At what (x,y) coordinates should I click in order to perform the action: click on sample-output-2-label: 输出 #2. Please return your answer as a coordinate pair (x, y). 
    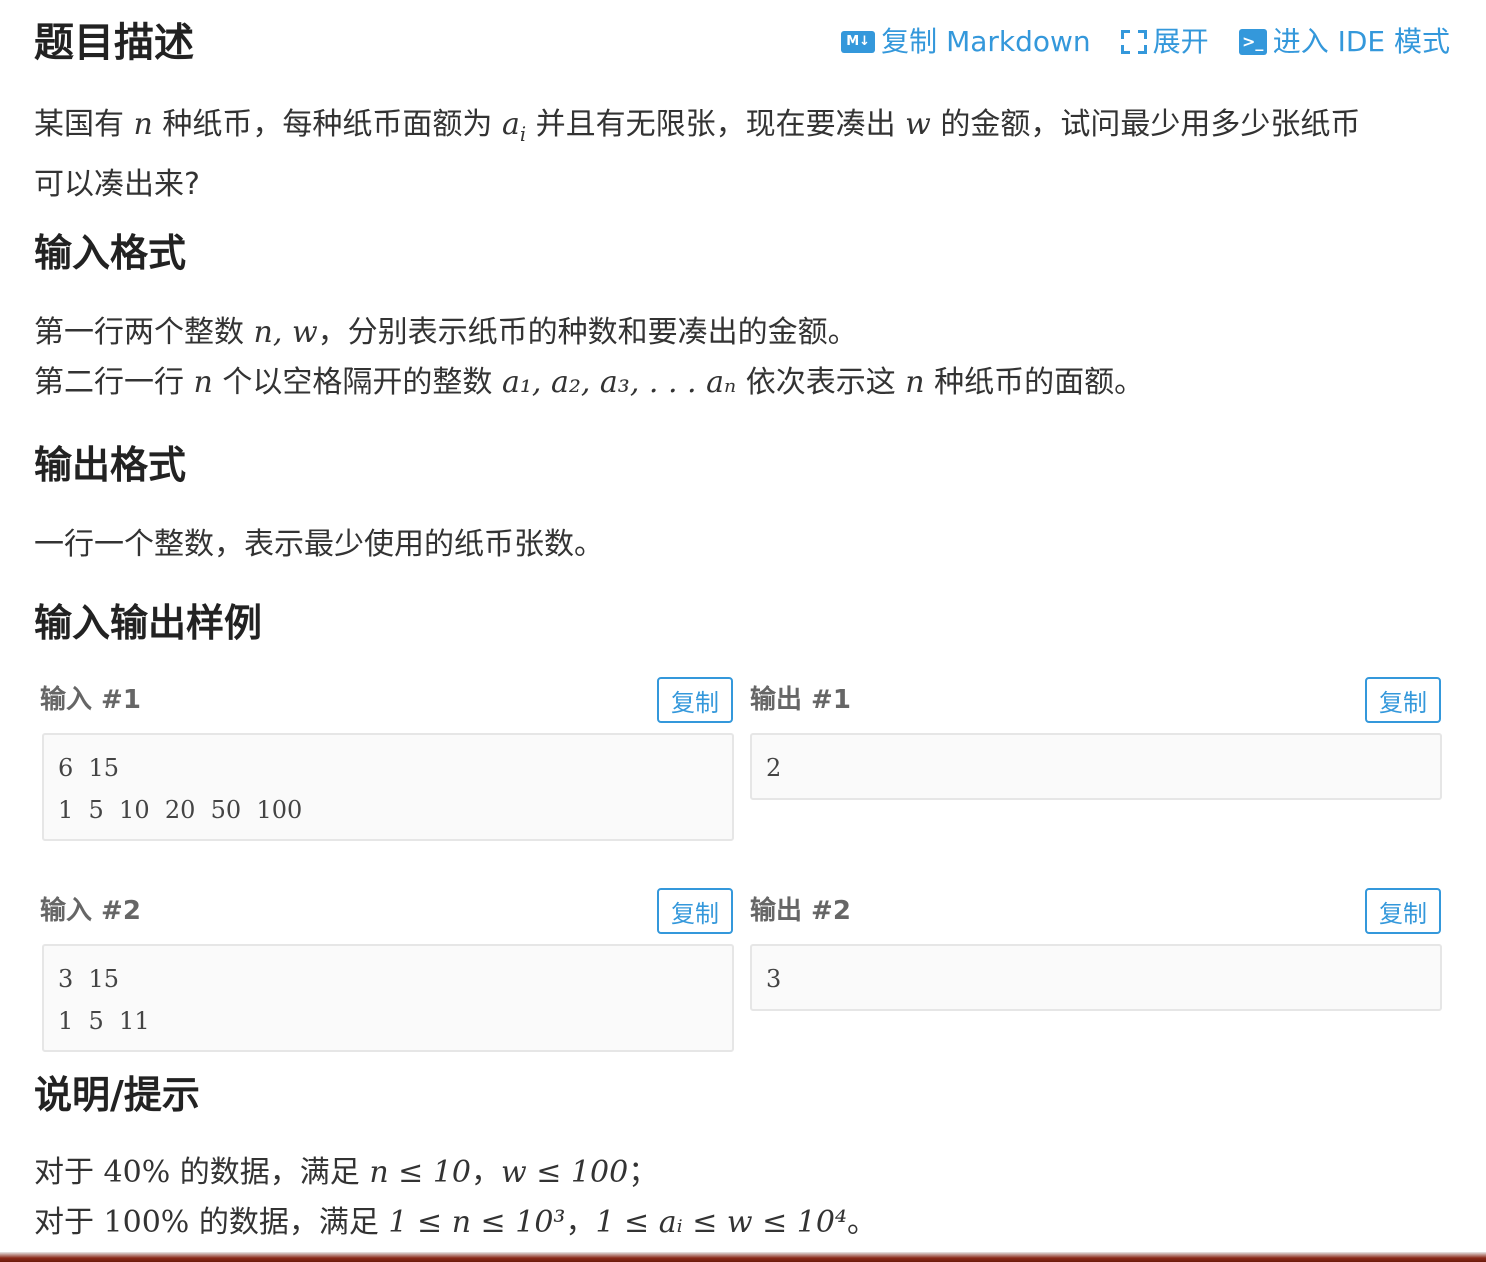
    Looking at the image, I should click on (800, 911).